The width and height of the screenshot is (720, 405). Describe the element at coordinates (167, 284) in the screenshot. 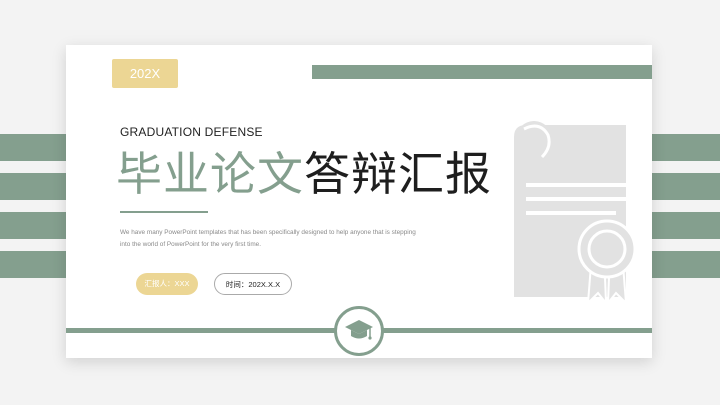

I see `reporter-pill: 汇报人：XXX` at that location.